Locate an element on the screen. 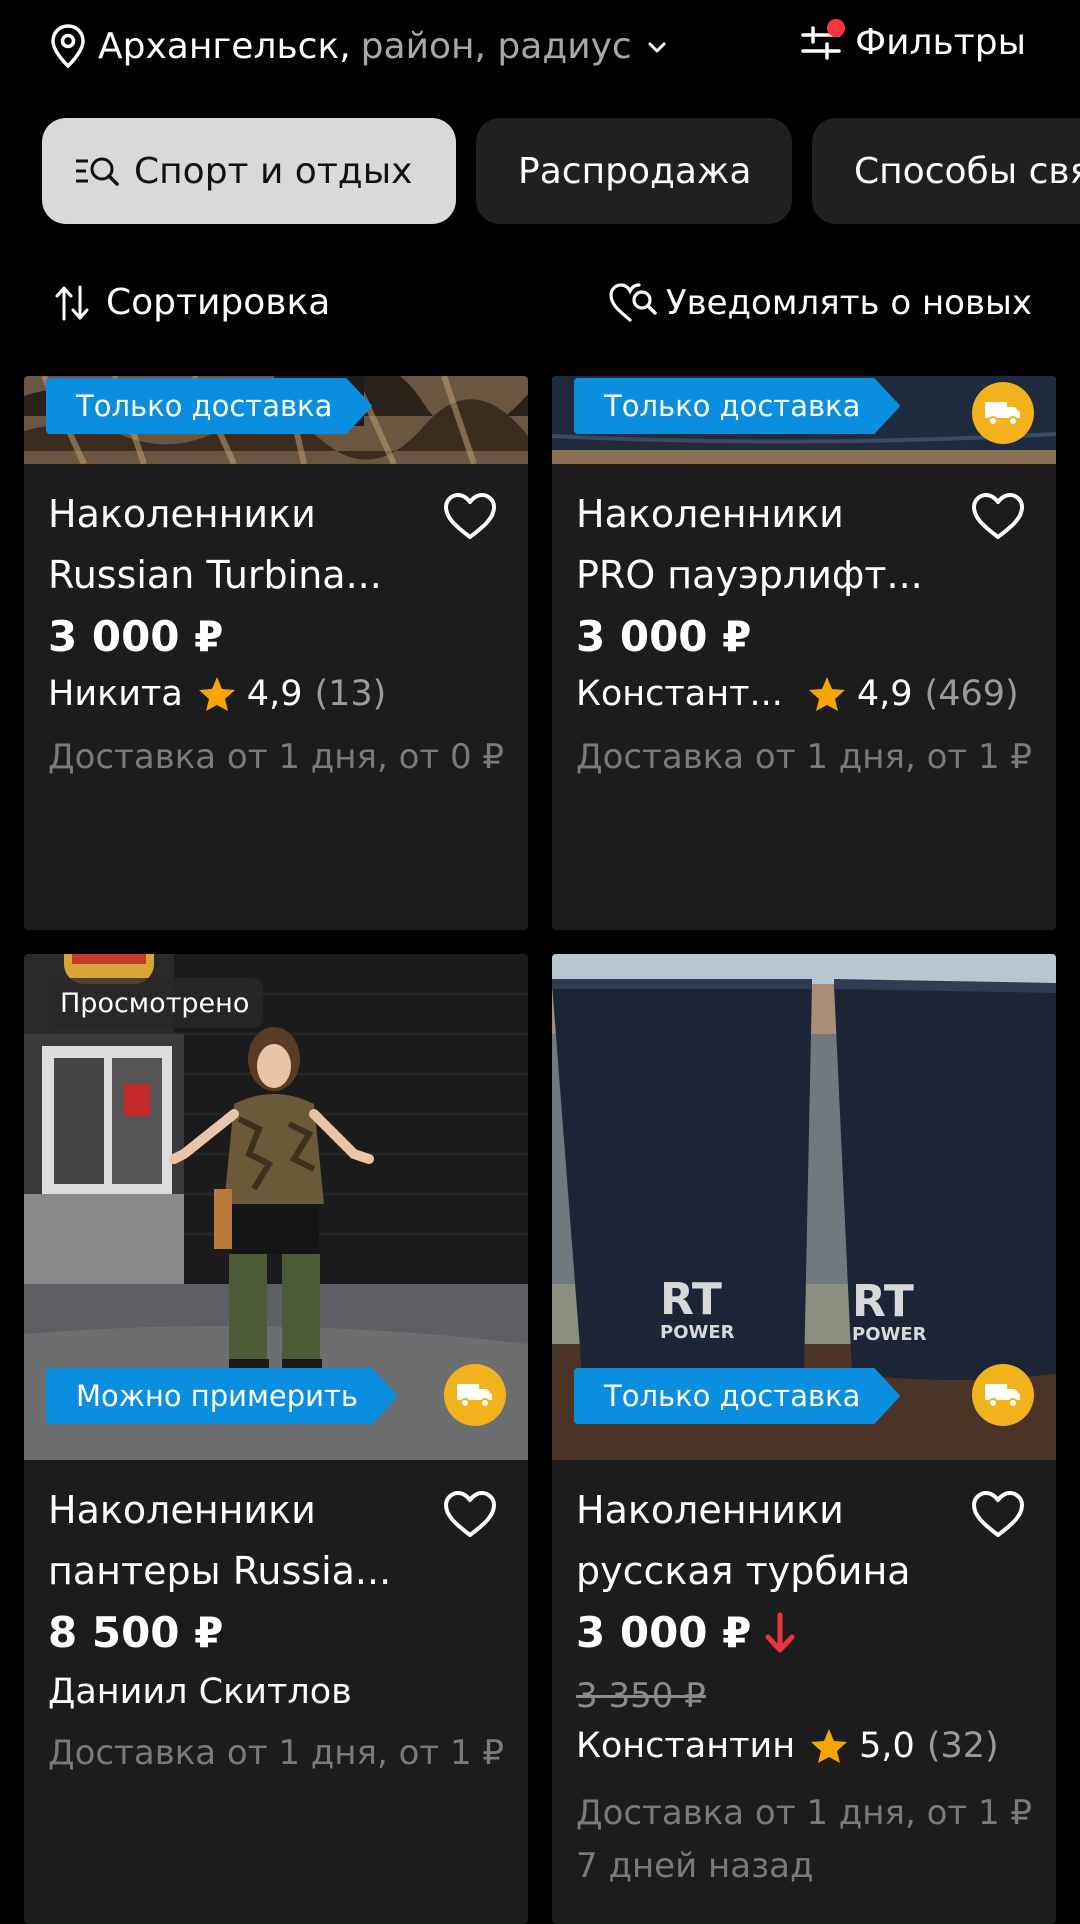  chip-contact-methods: Способы свя is located at coordinates (946, 171).